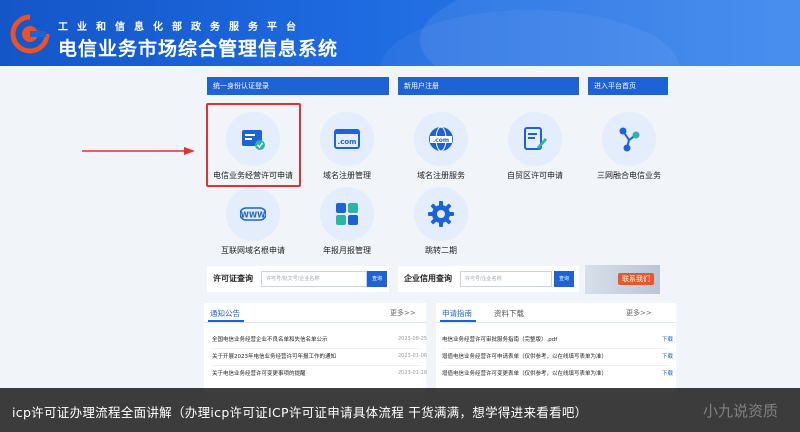 The width and height of the screenshot is (800, 432). What do you see at coordinates (441, 250) in the screenshot?
I see `tile-label: 跳转二期` at bounding box center [441, 250].